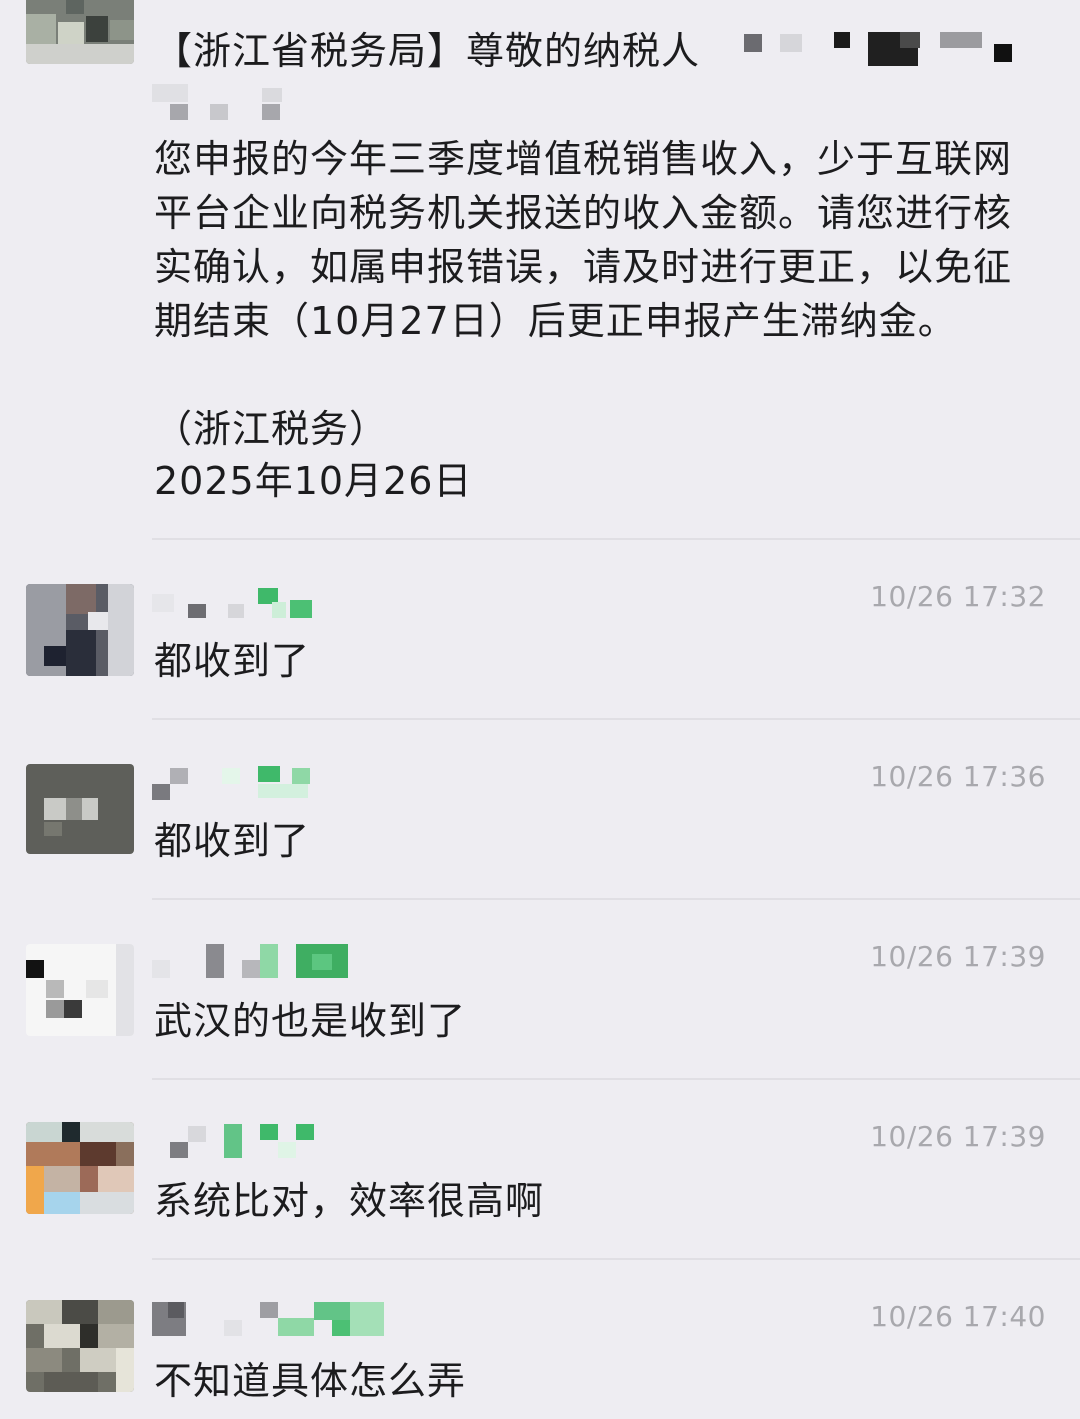 The image size is (1080, 1419). Describe the element at coordinates (540, 990) in the screenshot. I see `chat-message: 10/26 17:39 武汉的也是收到了` at that location.